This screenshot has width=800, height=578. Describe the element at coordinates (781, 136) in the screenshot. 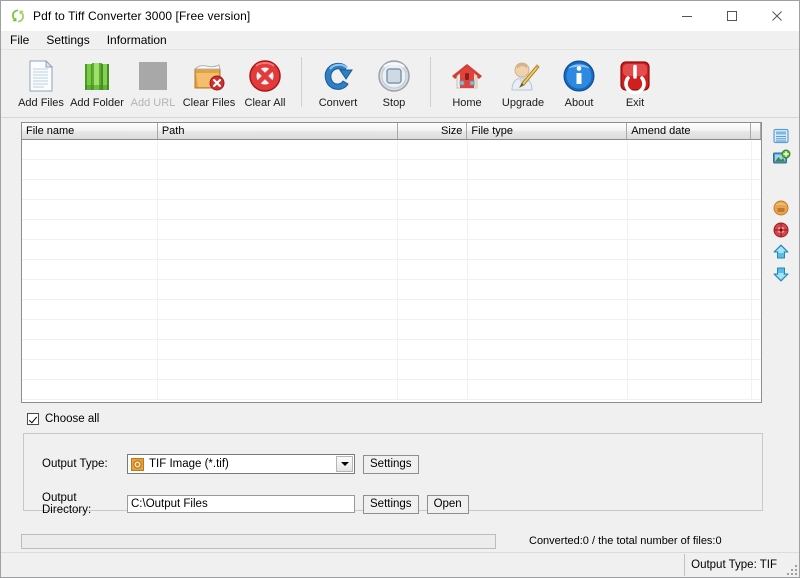

I see `list-view-icon` at that location.